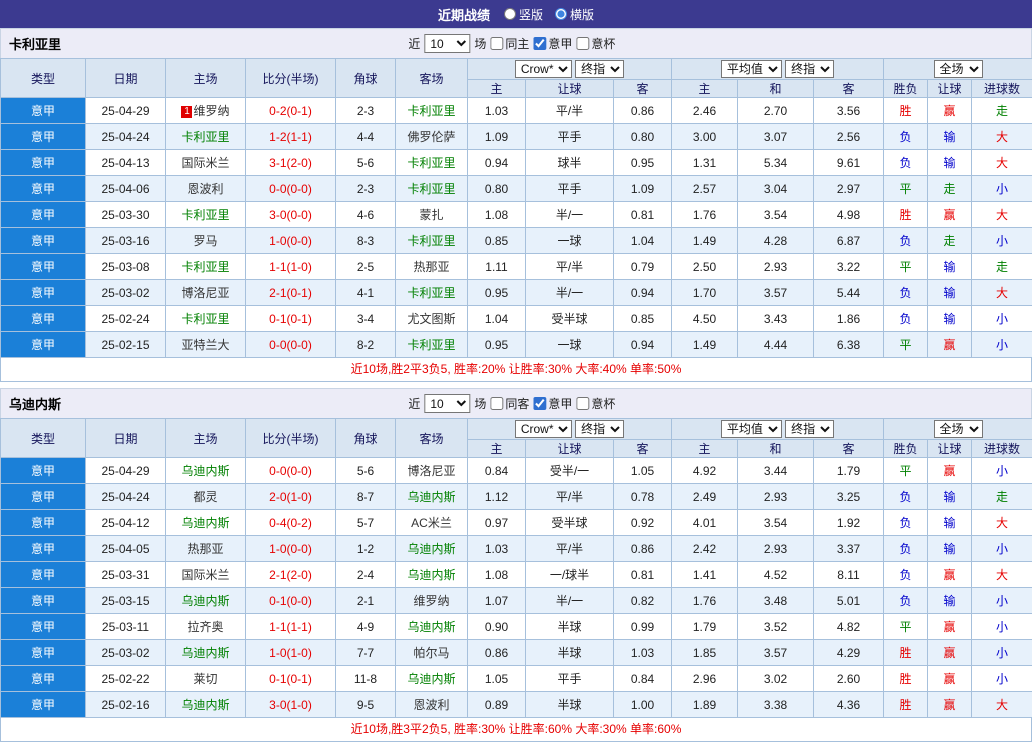 The image size is (1032, 742). What do you see at coordinates (126, 241) in the screenshot?
I see `date-cell: 25-03-16` at bounding box center [126, 241].